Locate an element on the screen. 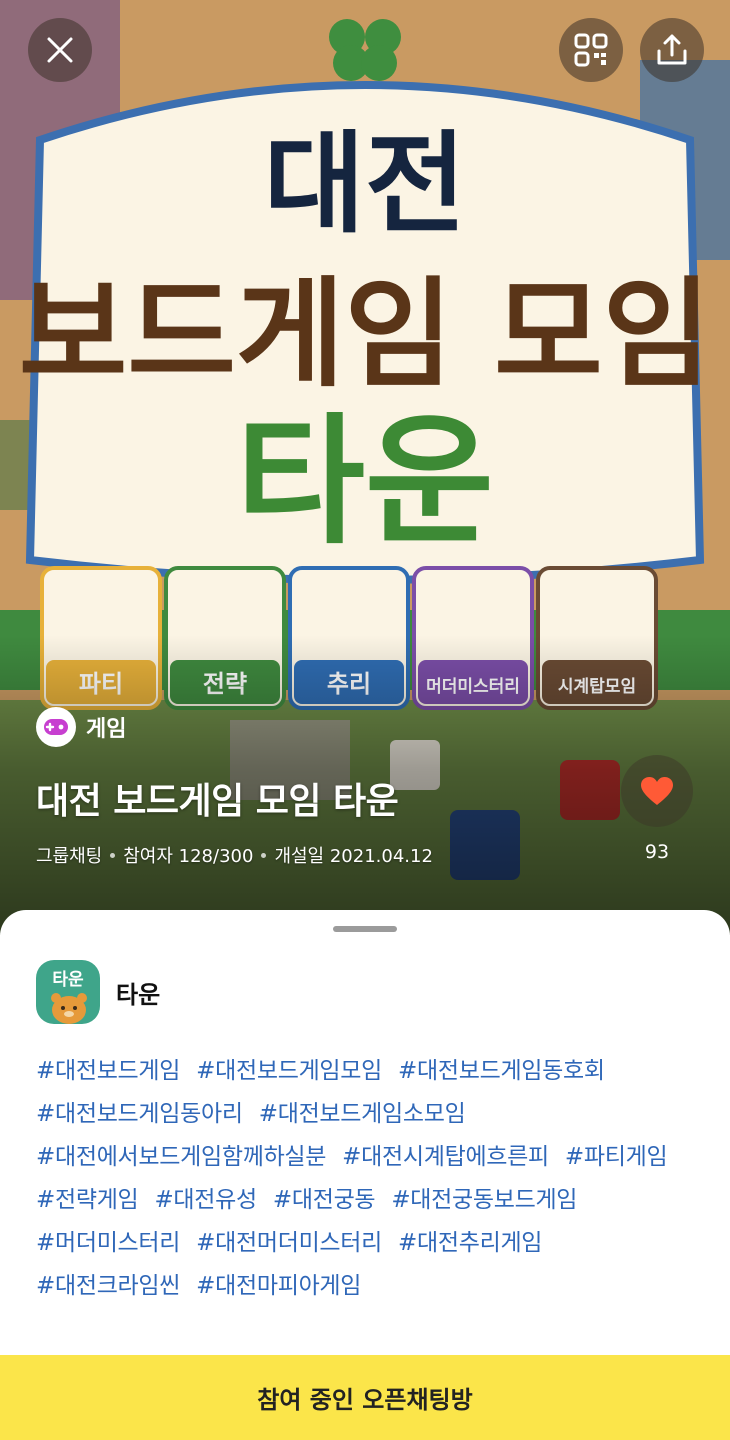 The image size is (730, 1440). host-profile: 타운 타운 is located at coordinates (98, 992).